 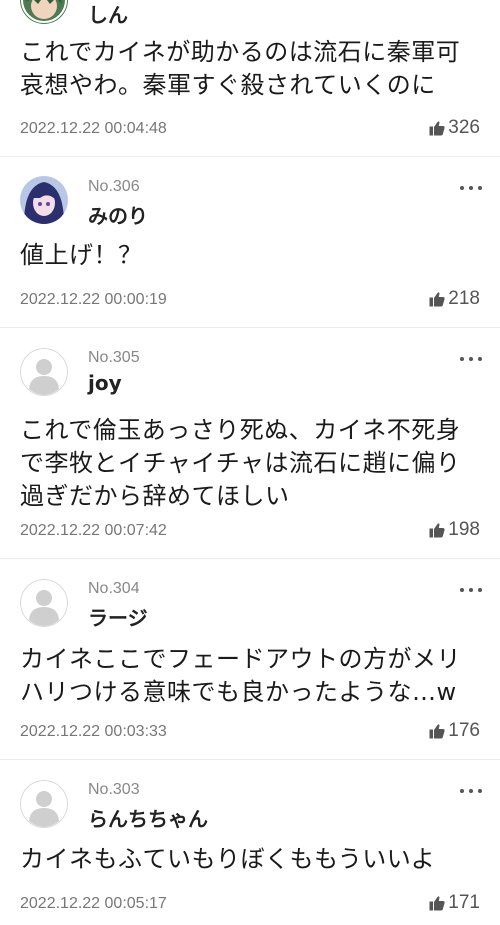 I want to click on user-name: らんちちゃん, so click(x=148, y=817).